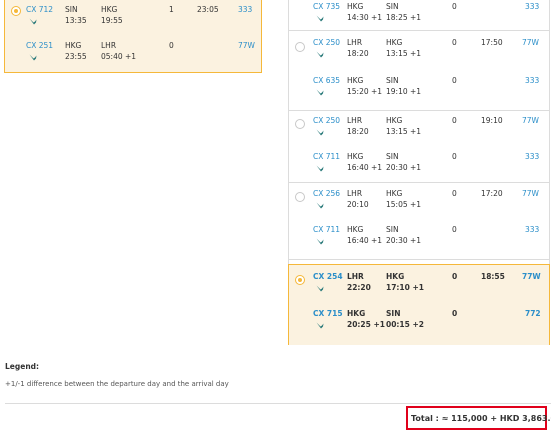 This screenshot has height=432, width=551. I want to click on flight-number-link: CX 712, so click(39, 10).